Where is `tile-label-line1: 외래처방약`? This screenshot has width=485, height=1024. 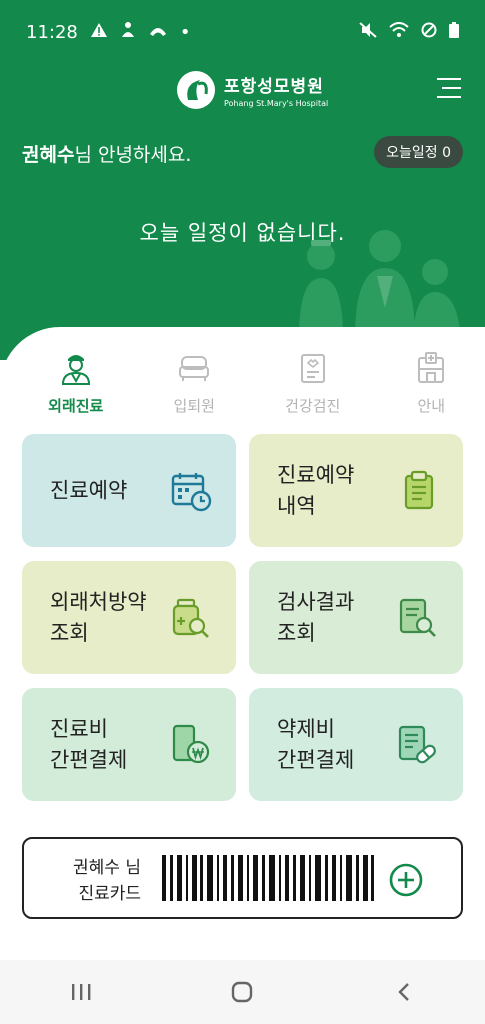 tile-label-line1: 외래처방약 is located at coordinates (98, 601).